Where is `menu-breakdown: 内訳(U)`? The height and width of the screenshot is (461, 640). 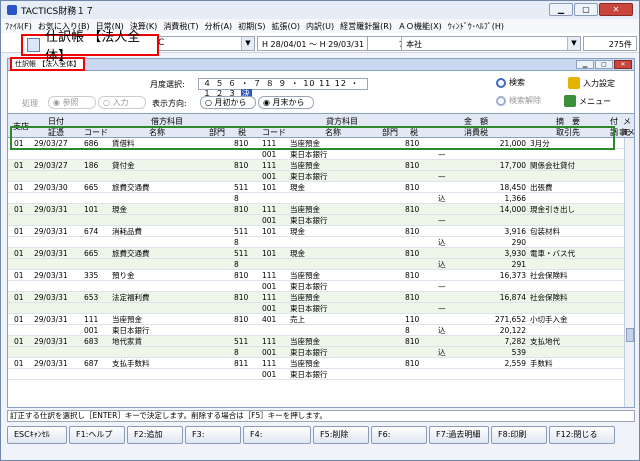
menu-breakdown: 内訳(U) is located at coordinates (320, 26).